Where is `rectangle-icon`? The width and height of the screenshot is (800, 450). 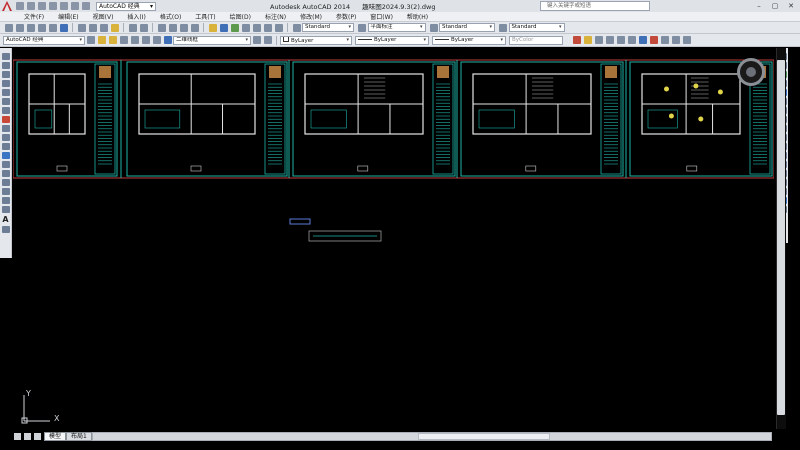
rectangle-icon is located at coordinates (5, 92).